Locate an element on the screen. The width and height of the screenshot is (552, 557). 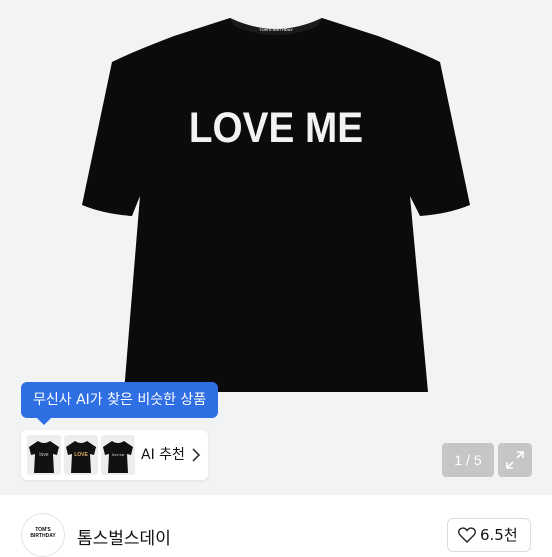
brand-name: 톰스벌스데이 is located at coordinates (124, 536).